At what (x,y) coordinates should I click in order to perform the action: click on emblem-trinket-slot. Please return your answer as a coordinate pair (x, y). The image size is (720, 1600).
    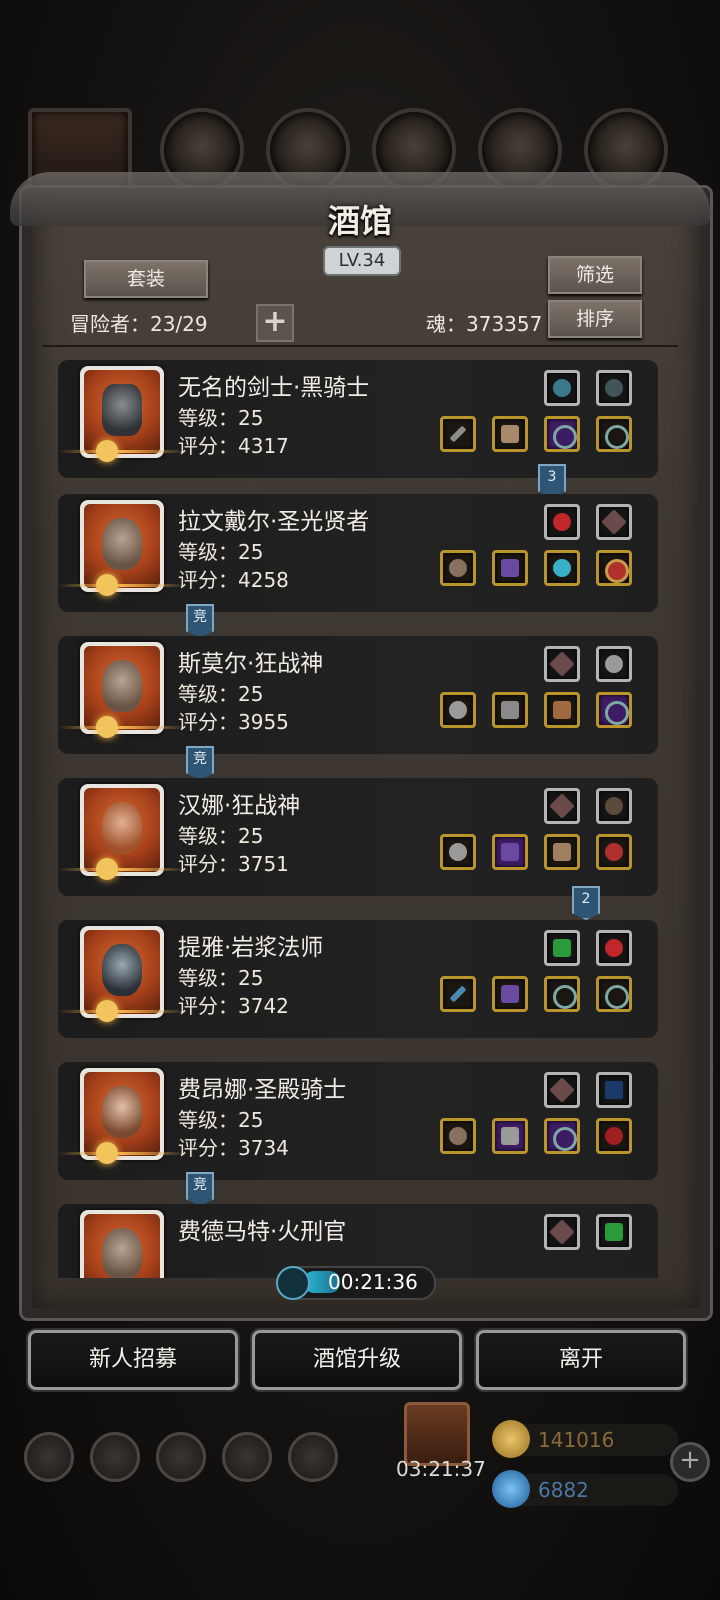
    Looking at the image, I should click on (614, 664).